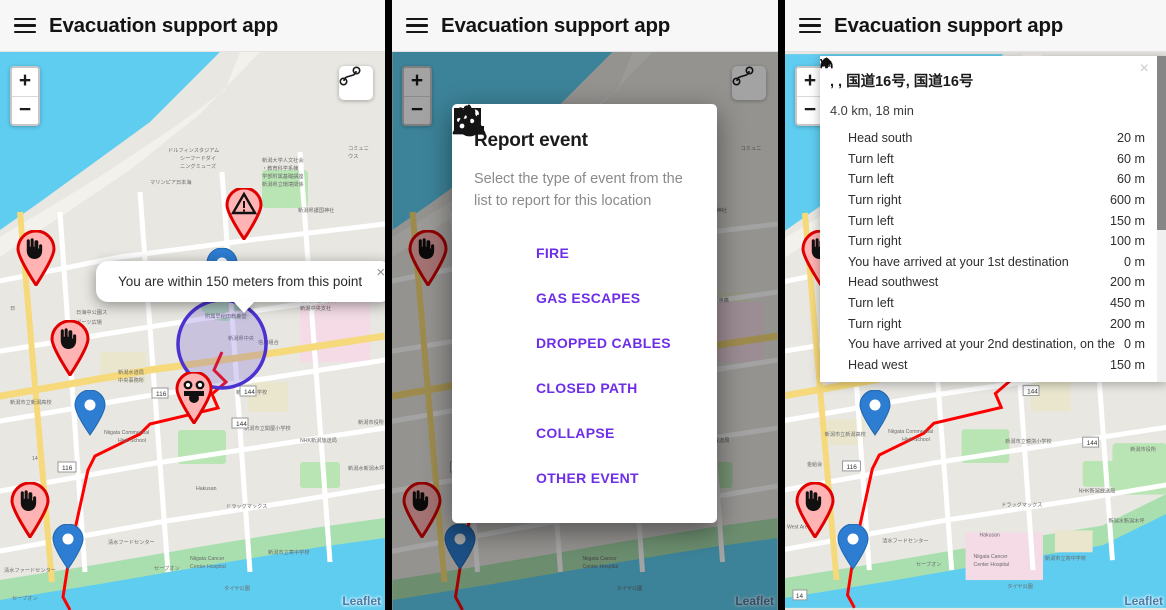 The height and width of the screenshot is (610, 1166). What do you see at coordinates (1131, 138) in the screenshot?
I see `direction-step-distance: 20 m` at bounding box center [1131, 138].